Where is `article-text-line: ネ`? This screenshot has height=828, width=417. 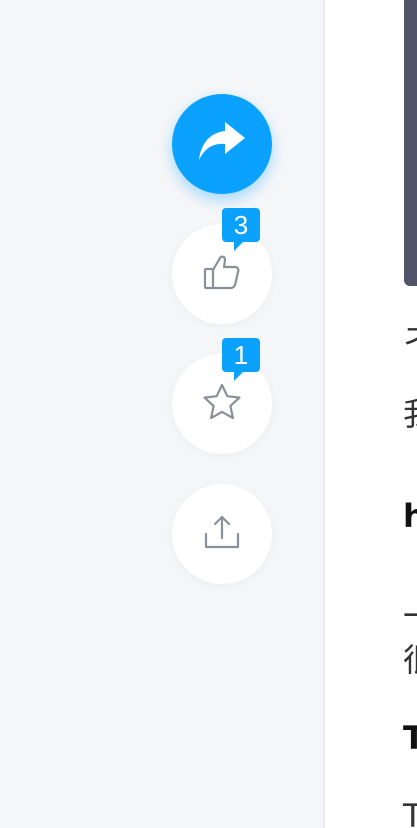 article-text-line: ネ is located at coordinates (410, 338).